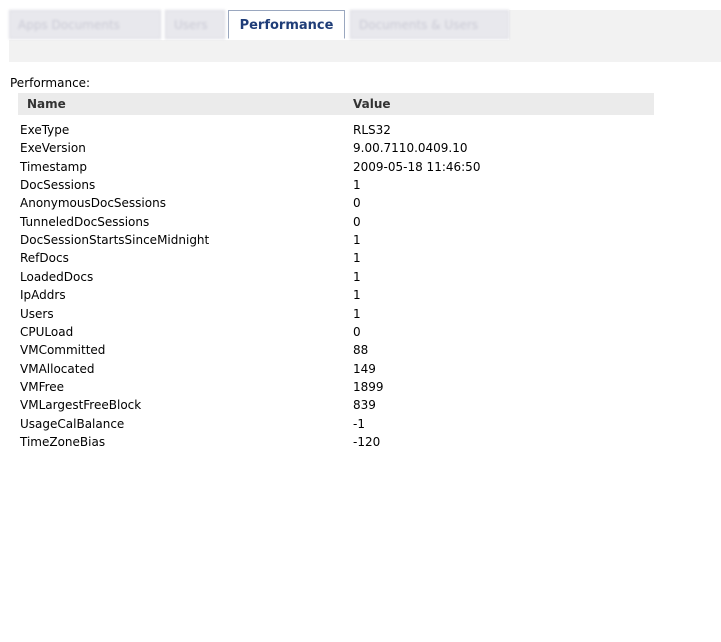 The width and height of the screenshot is (721, 642). What do you see at coordinates (335, 130) in the screenshot?
I see `table-row: ExeType RLS32` at bounding box center [335, 130].